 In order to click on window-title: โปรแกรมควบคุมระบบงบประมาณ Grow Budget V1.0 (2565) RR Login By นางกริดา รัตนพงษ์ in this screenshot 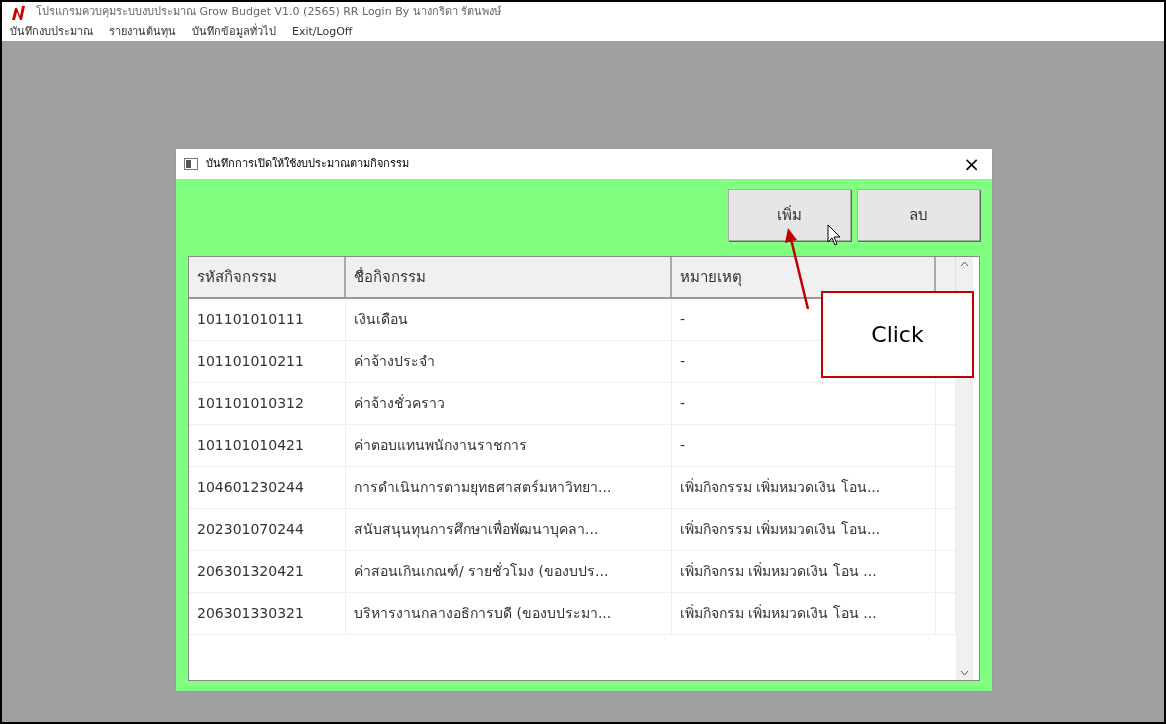, I will do `click(269, 12)`.